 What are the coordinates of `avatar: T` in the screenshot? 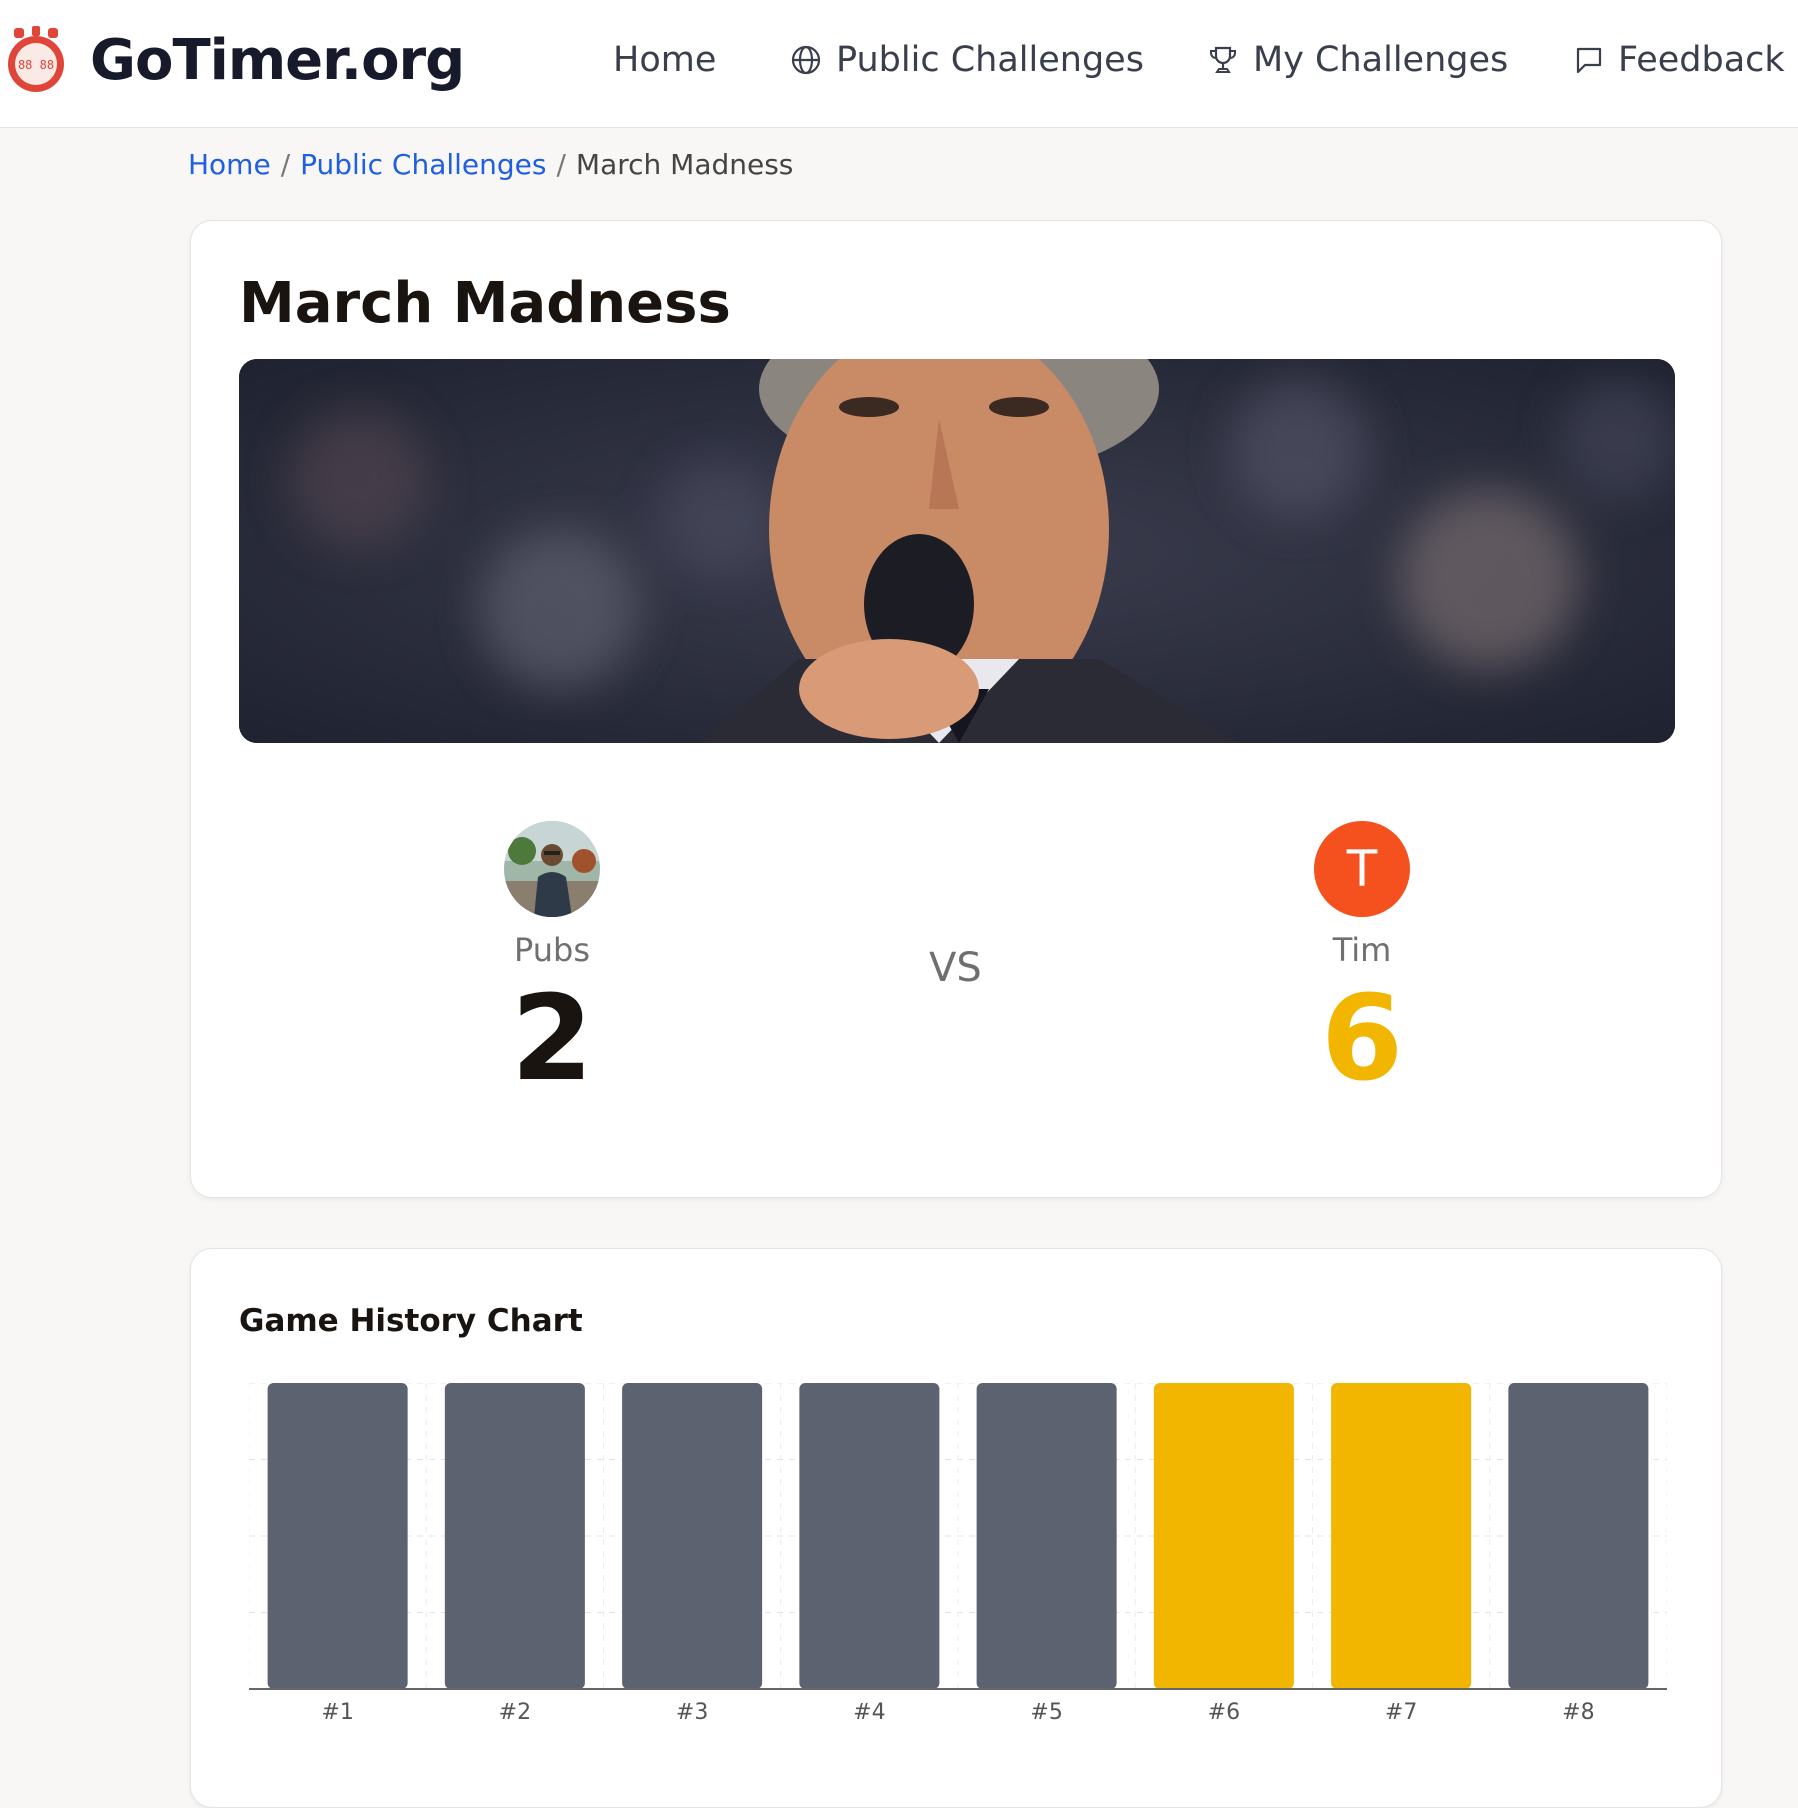 It's located at (1362, 869).